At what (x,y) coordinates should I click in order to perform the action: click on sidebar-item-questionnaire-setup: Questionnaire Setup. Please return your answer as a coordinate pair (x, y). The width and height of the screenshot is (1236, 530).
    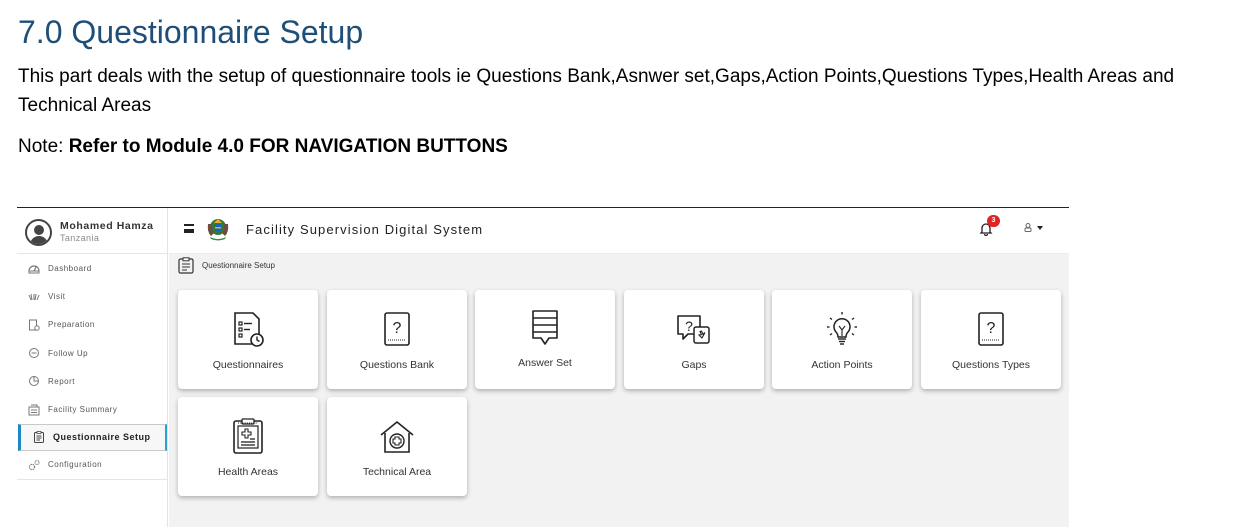
    Looking at the image, I should click on (92, 437).